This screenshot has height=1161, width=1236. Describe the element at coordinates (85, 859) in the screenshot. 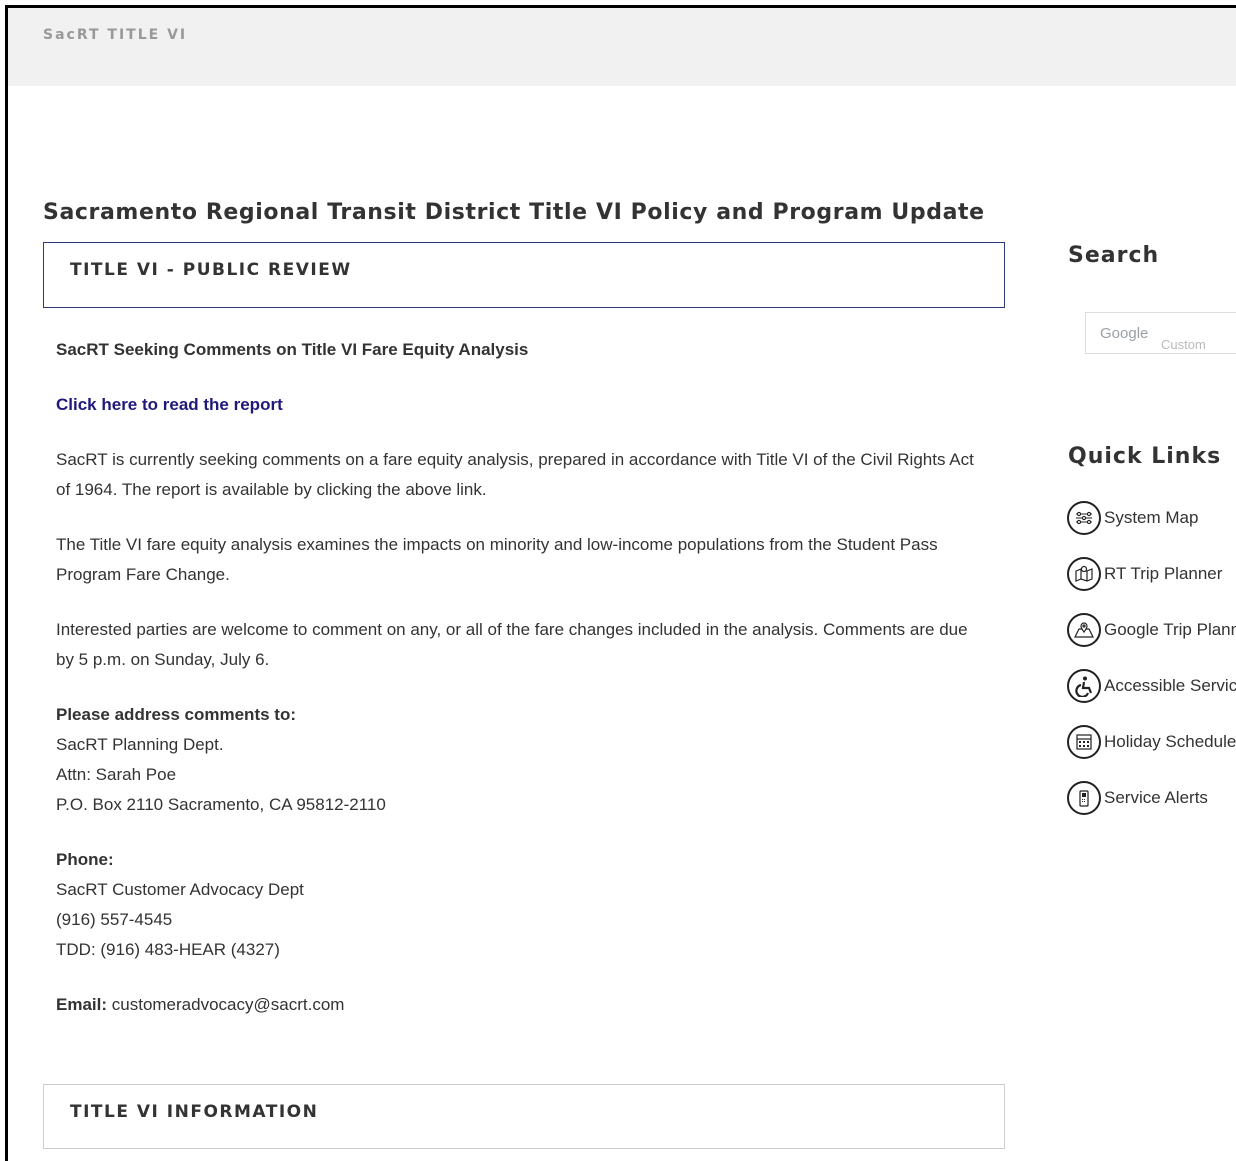

I see `phone-label: Phone:` at that location.